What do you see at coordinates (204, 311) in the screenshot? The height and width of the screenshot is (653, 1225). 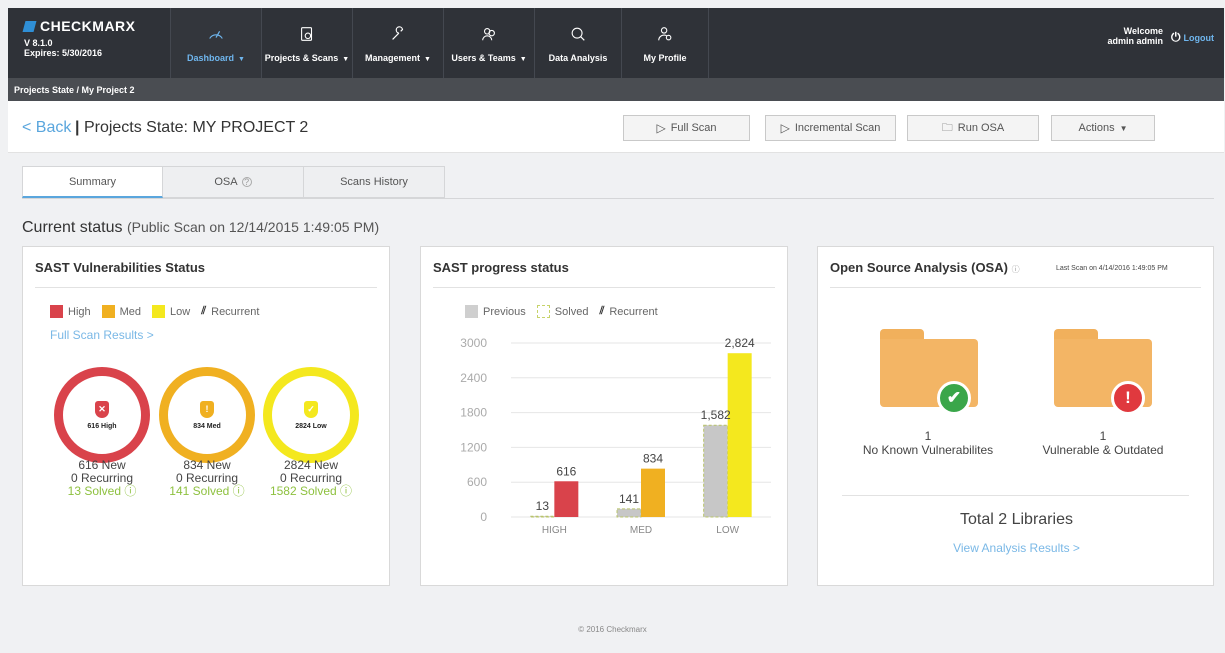 I see `recurrent-stripes-icon: ⫽` at bounding box center [204, 311].